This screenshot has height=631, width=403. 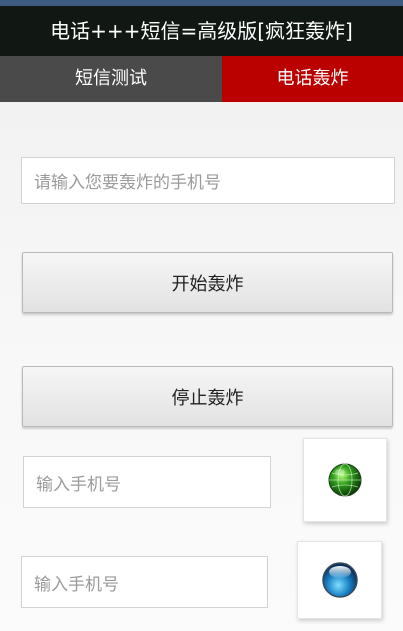 I want to click on stop-bomb-button: 停止轰炸, so click(x=207, y=396).